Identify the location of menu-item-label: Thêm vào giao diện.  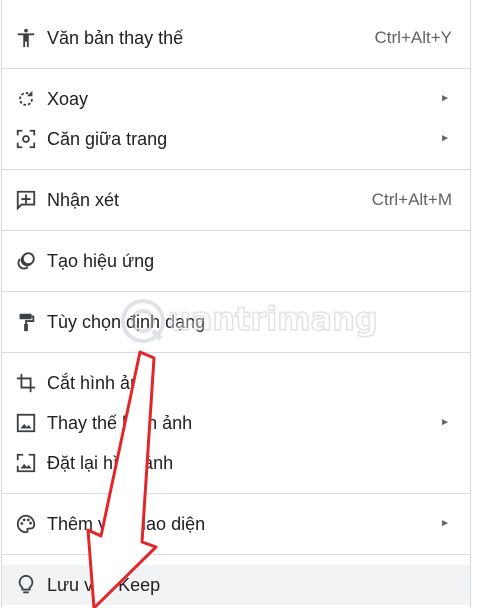
(126, 524).